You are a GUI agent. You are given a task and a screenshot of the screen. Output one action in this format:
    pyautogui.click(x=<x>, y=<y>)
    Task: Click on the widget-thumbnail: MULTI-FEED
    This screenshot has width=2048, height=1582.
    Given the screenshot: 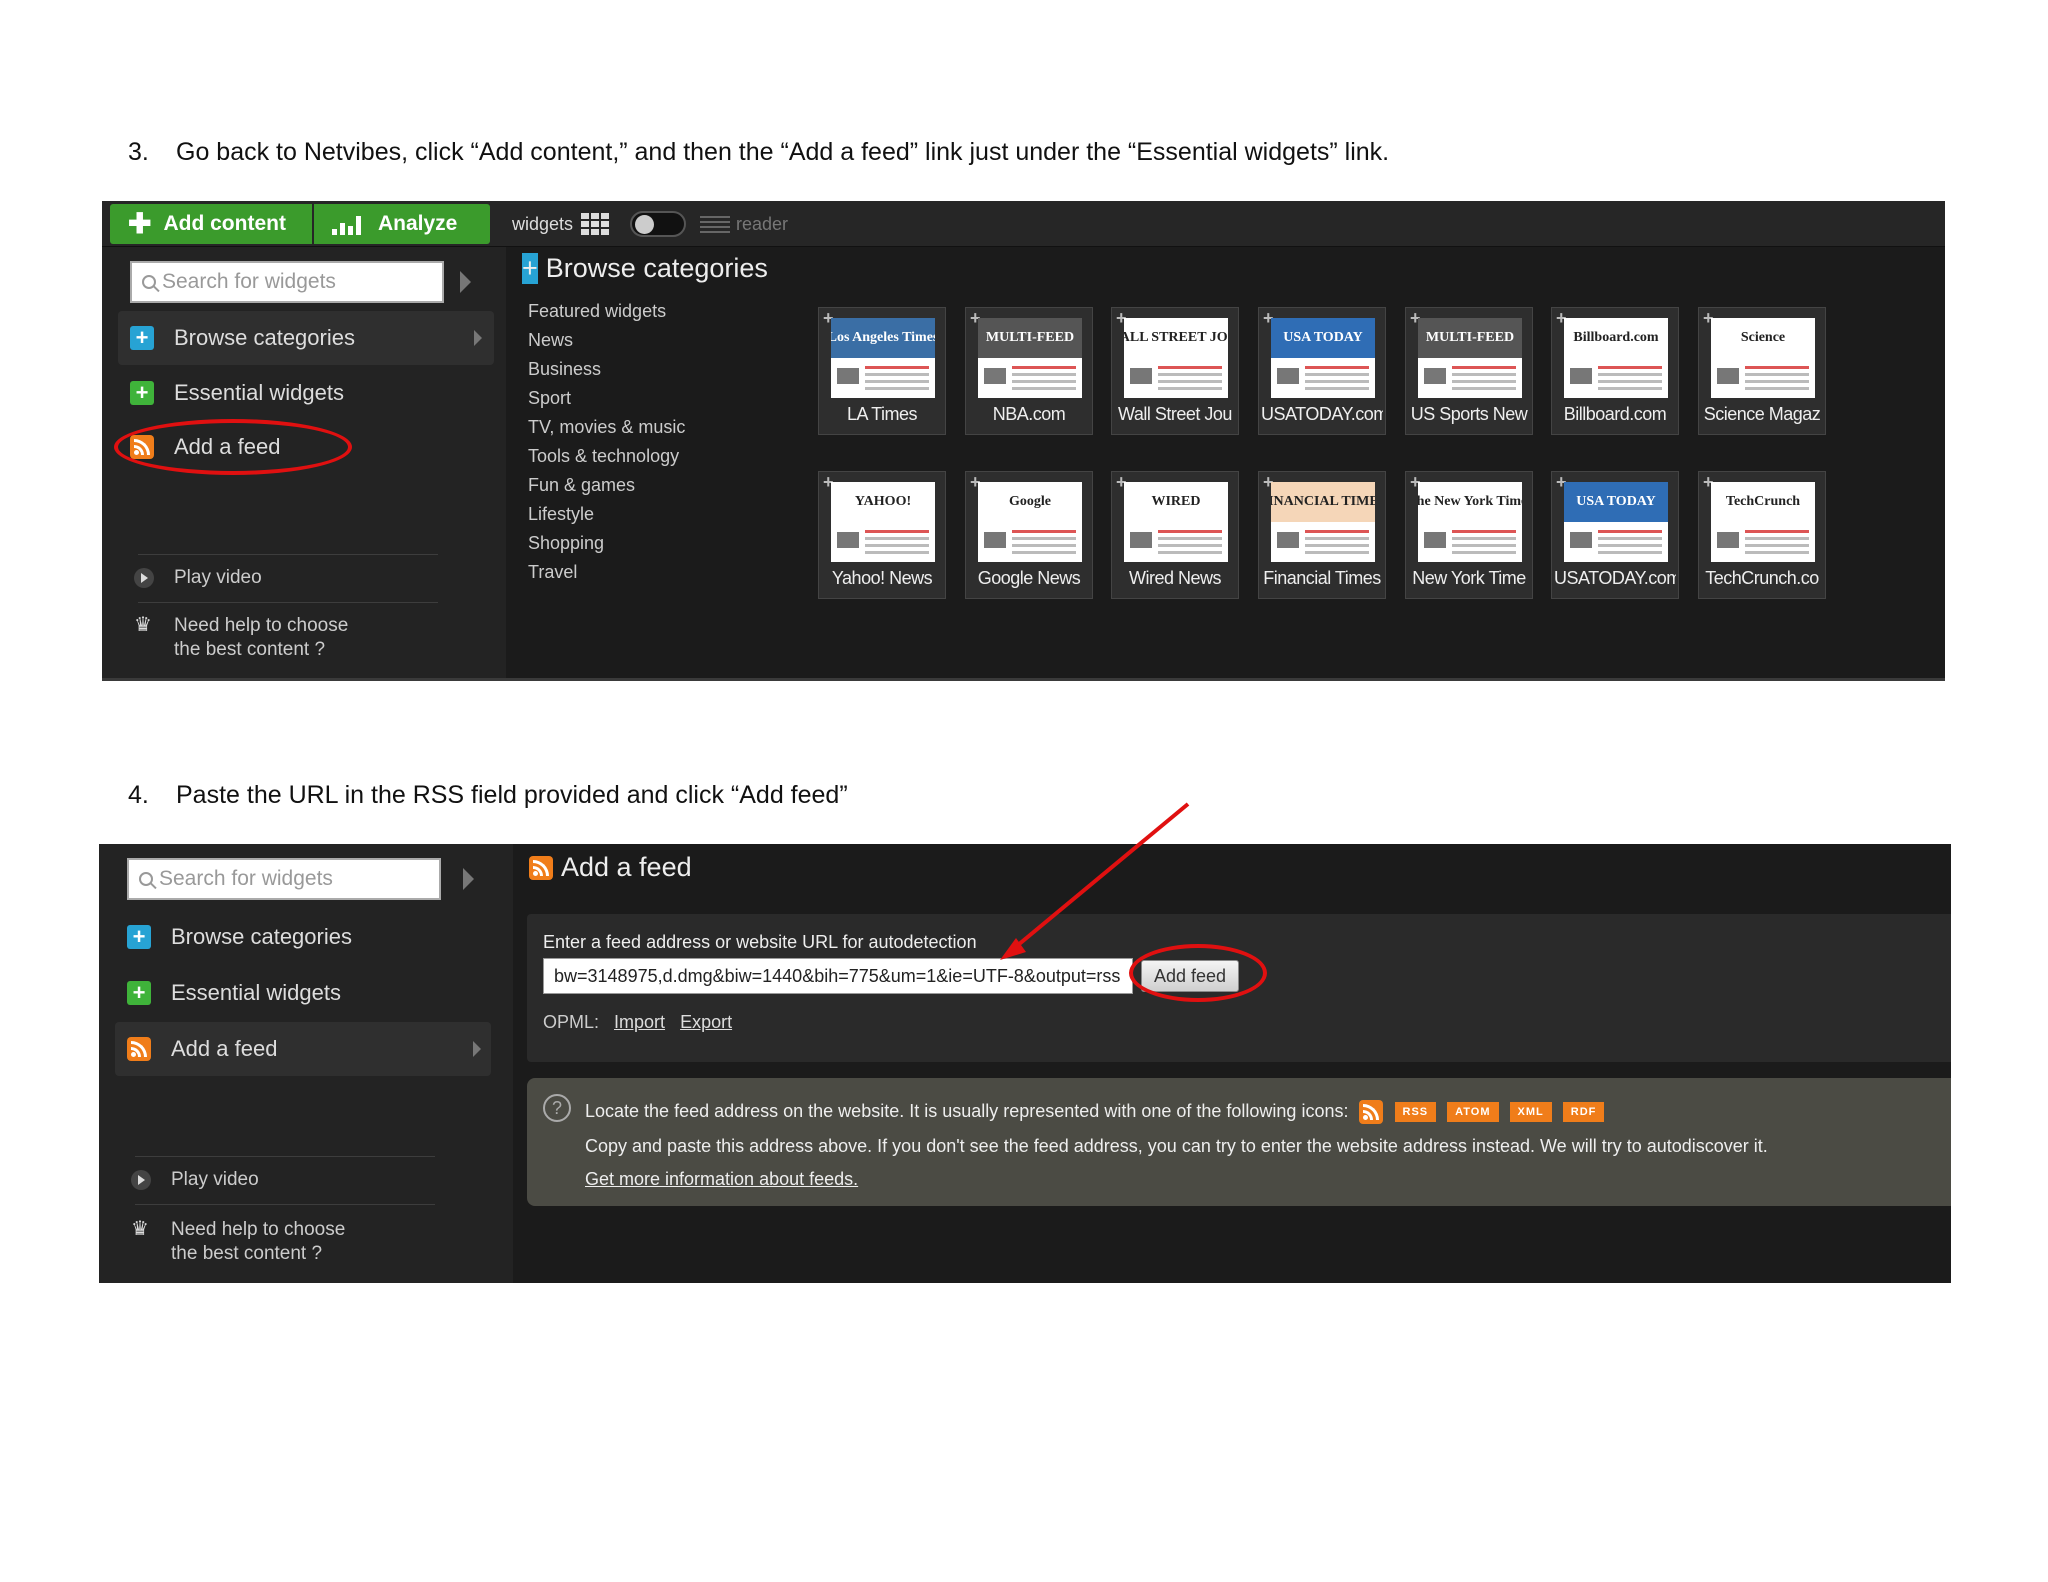 What is the action you would take?
    pyautogui.click(x=1470, y=358)
    